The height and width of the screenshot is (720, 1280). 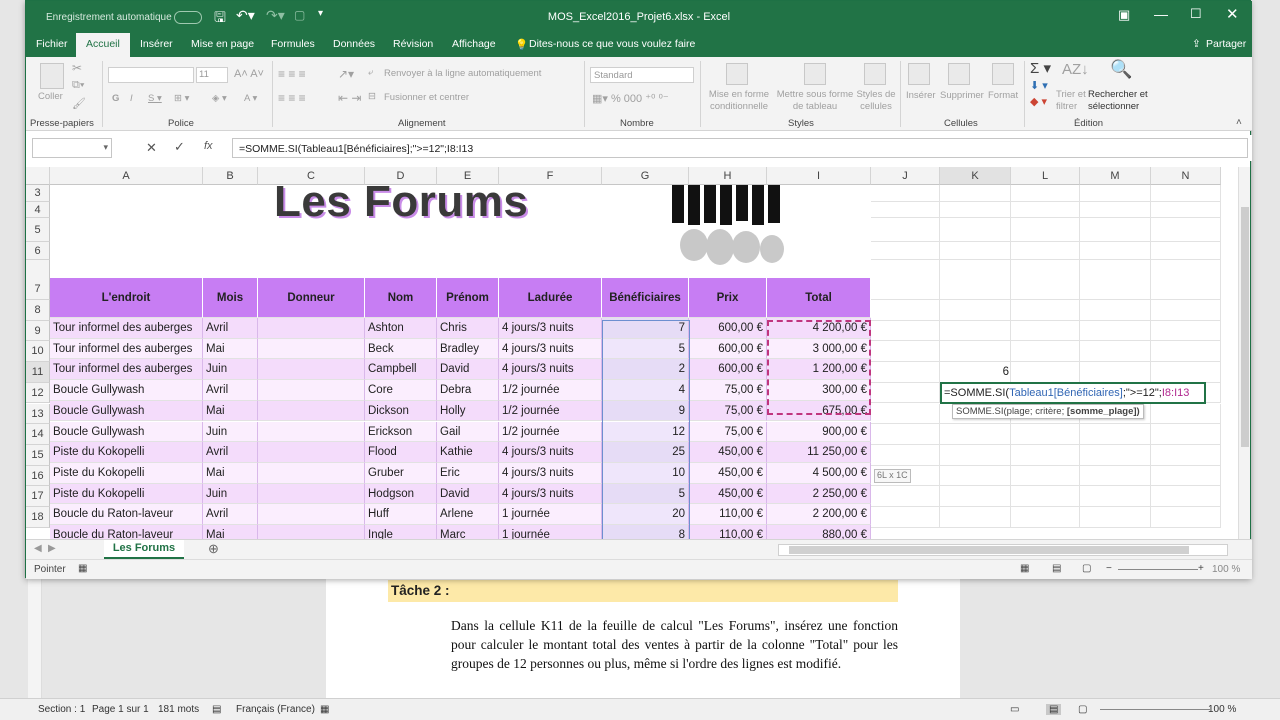 I want to click on row-header-3: 3, so click(x=38, y=193).